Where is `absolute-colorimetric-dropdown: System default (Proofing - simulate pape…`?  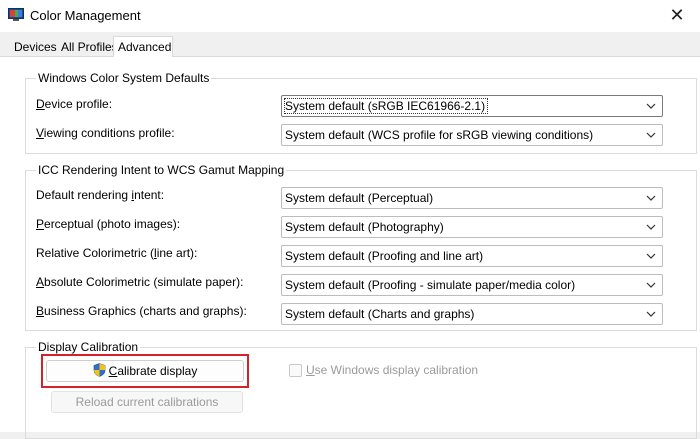
absolute-colorimetric-dropdown: System default (Proofing - simulate pape… is located at coordinates (472, 285).